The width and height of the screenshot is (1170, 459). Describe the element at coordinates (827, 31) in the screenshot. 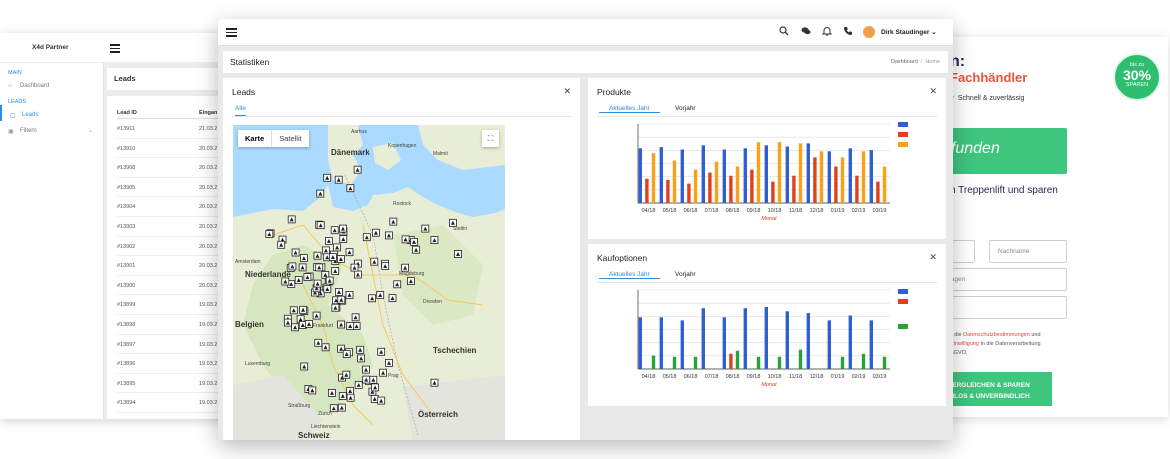

I see `bell-icon` at that location.